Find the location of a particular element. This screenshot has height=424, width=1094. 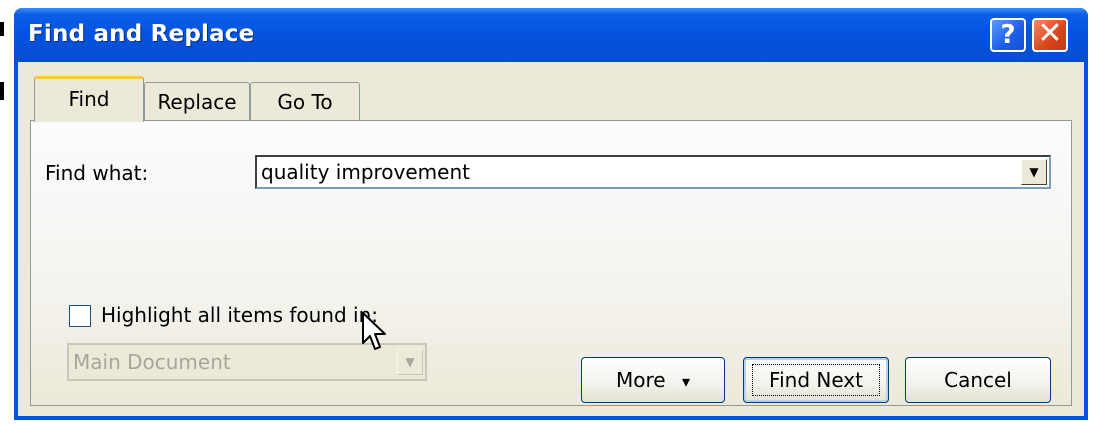

dialog-title: Find and Replace is located at coordinates (141, 34).